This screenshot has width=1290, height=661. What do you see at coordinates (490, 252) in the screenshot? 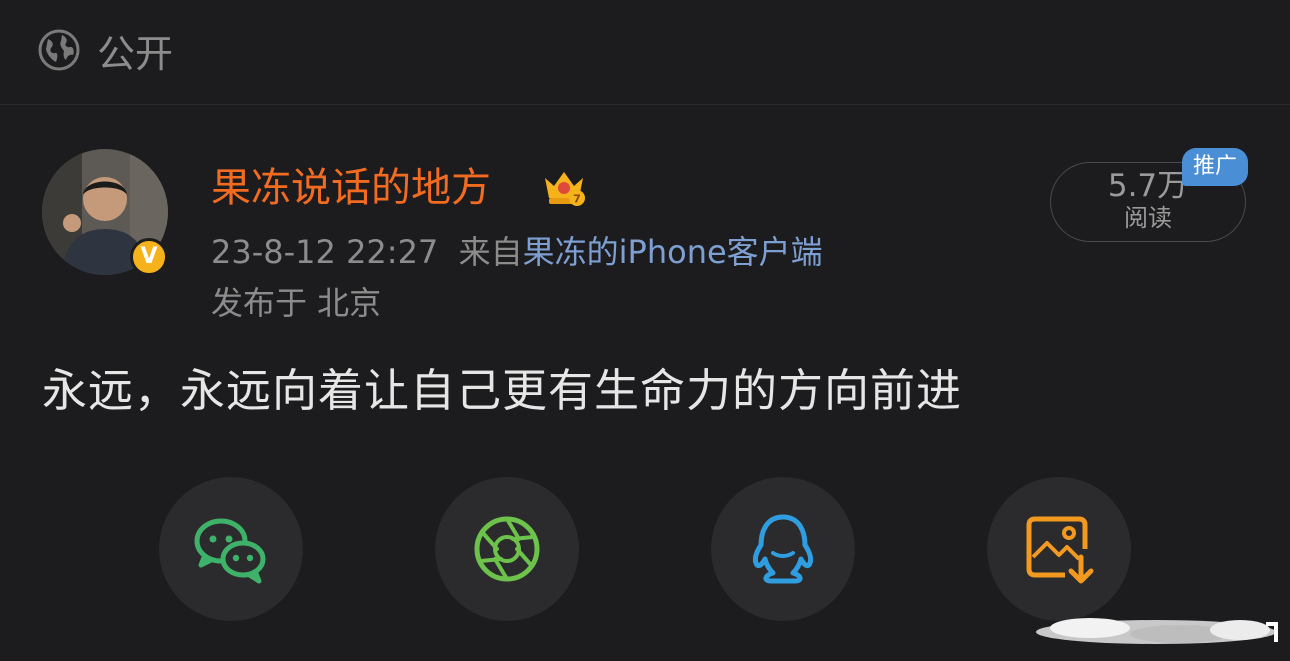
I see `source-prefix: 来自` at bounding box center [490, 252].